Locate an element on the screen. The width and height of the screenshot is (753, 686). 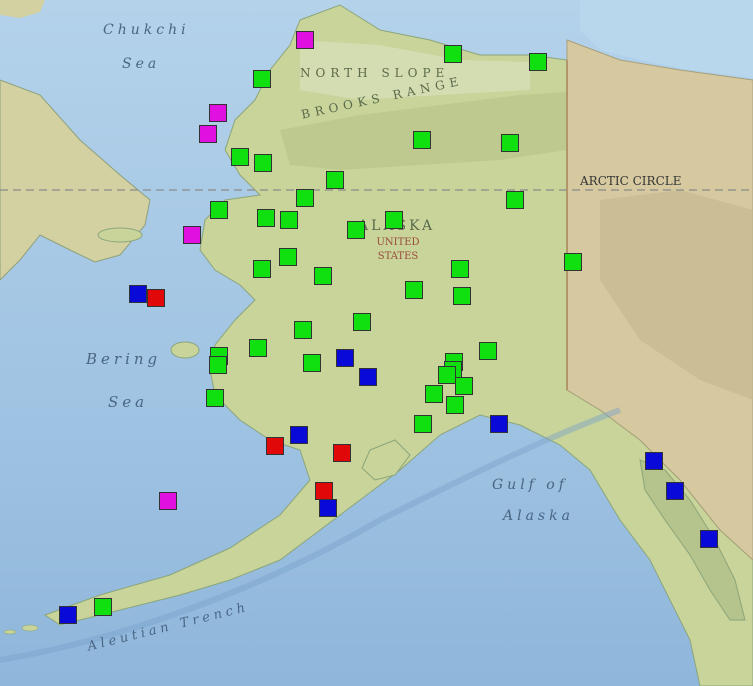
bering-sea-label: Sea is located at coordinates (128, 402).